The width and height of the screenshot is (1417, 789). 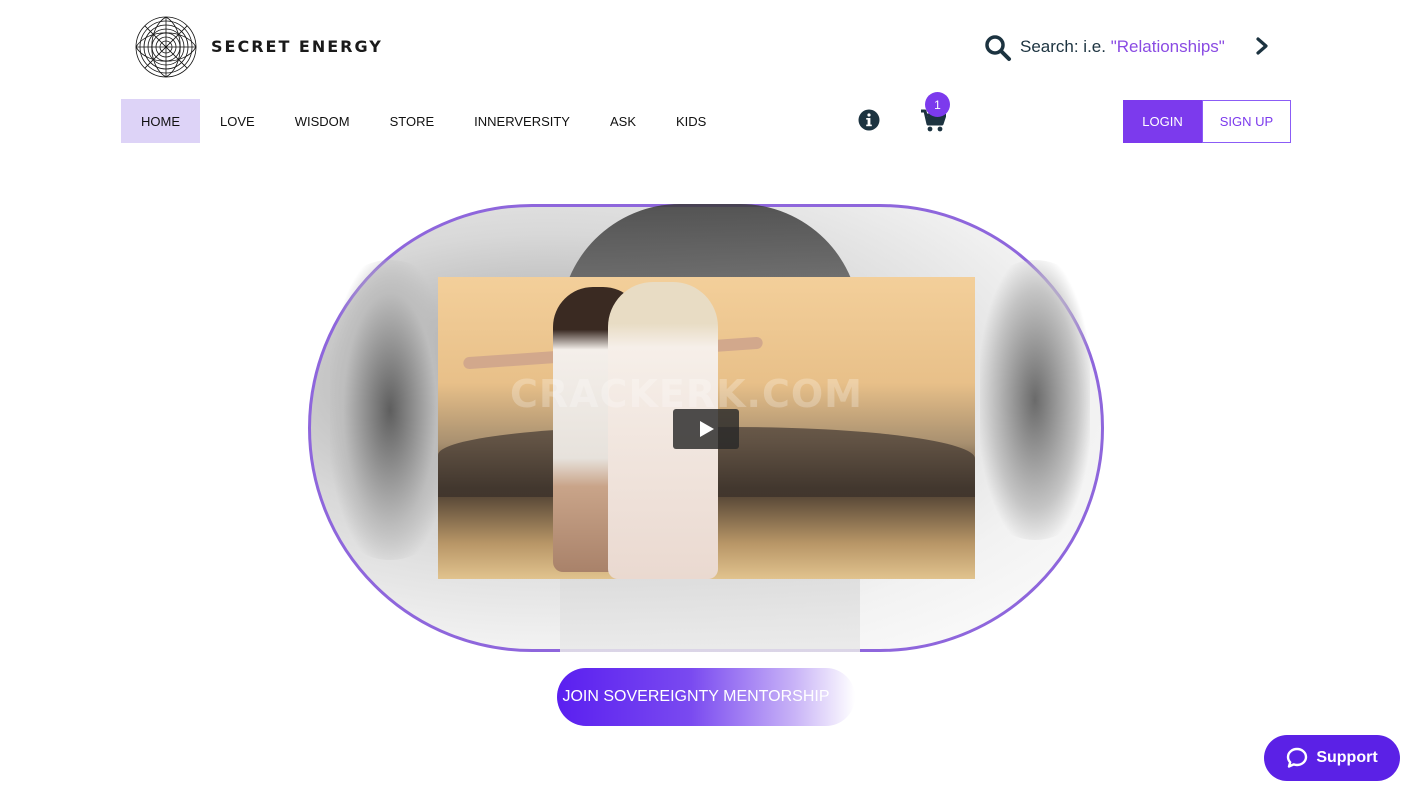 I want to click on search-input: Search: i.e. "Relationships", so click(x=1122, y=47).